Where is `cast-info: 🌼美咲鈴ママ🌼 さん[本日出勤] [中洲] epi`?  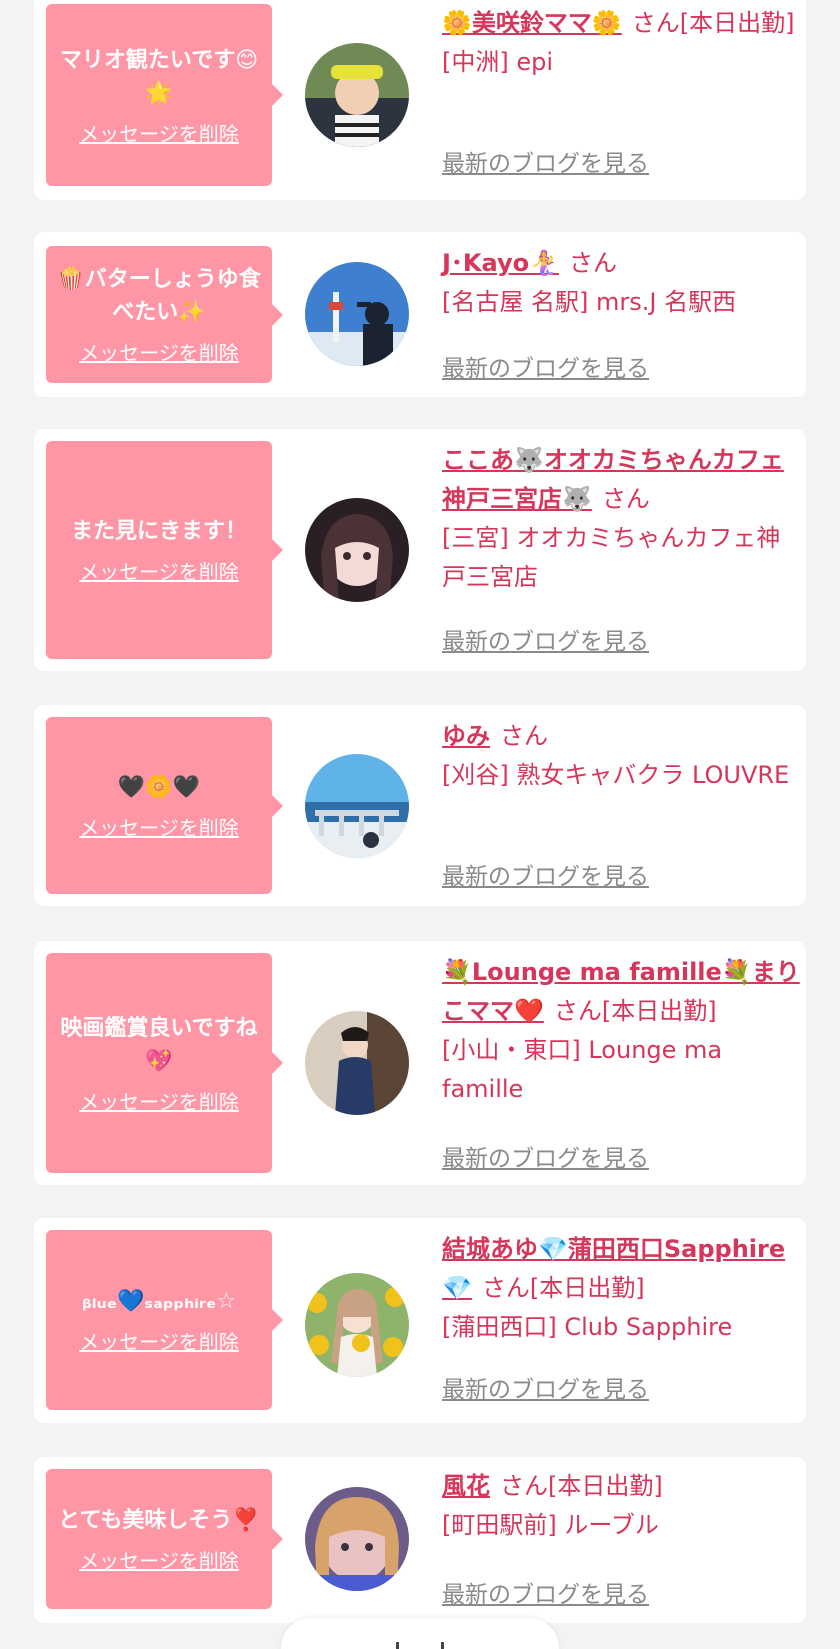 cast-info: 🌼美咲鈴ママ🌼 さん[本日出勤] [中洲] epi is located at coordinates (623, 43).